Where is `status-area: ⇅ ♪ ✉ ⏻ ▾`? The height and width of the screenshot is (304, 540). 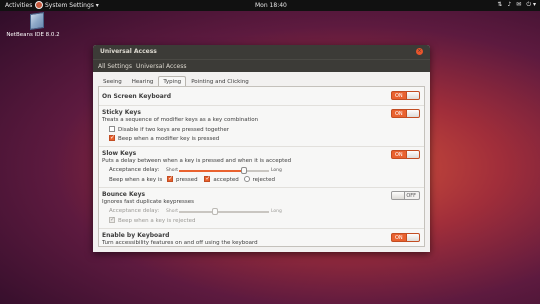 status-area: ⇅ ♪ ✉ ⏻ ▾ is located at coordinates (516, 5).